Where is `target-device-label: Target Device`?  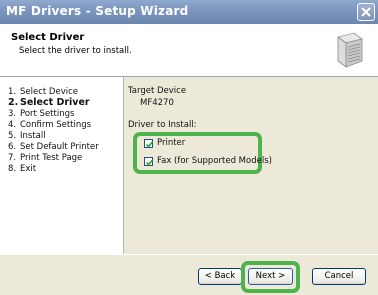
target-device-label: Target Device is located at coordinates (157, 91).